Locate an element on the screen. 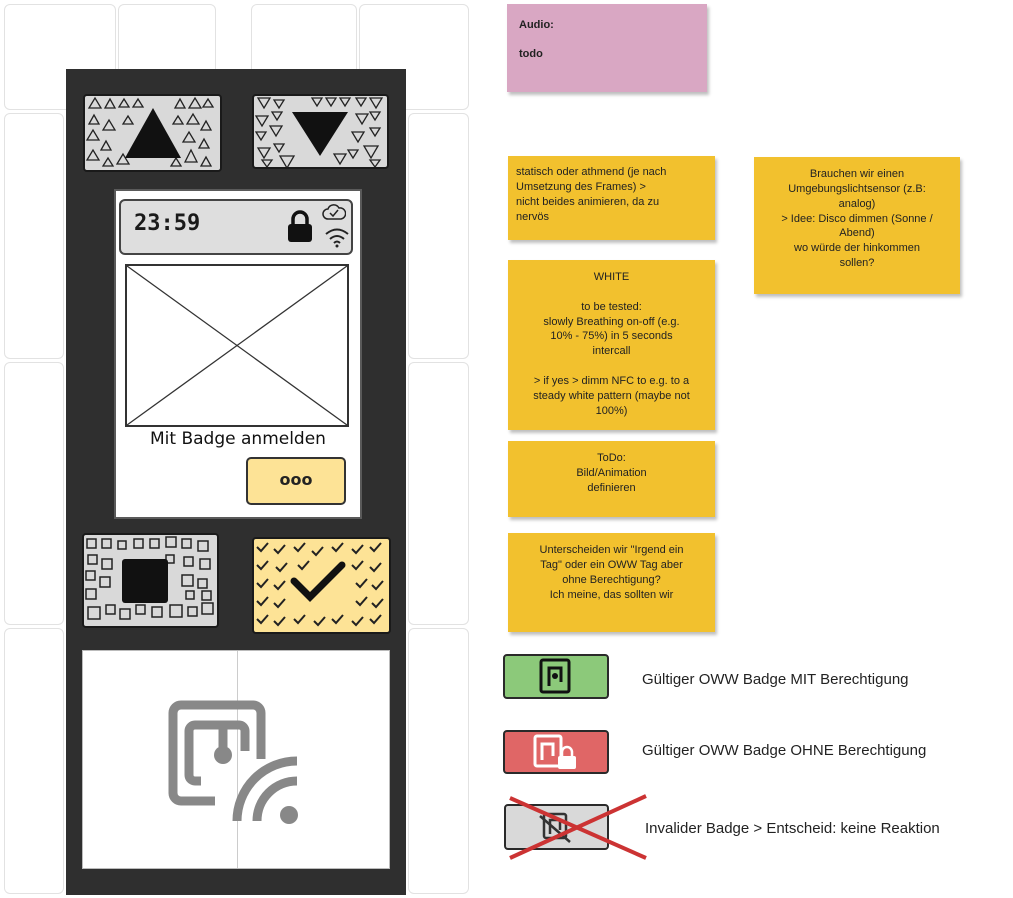 The width and height of the screenshot is (1013, 898). up-button is located at coordinates (152, 133).